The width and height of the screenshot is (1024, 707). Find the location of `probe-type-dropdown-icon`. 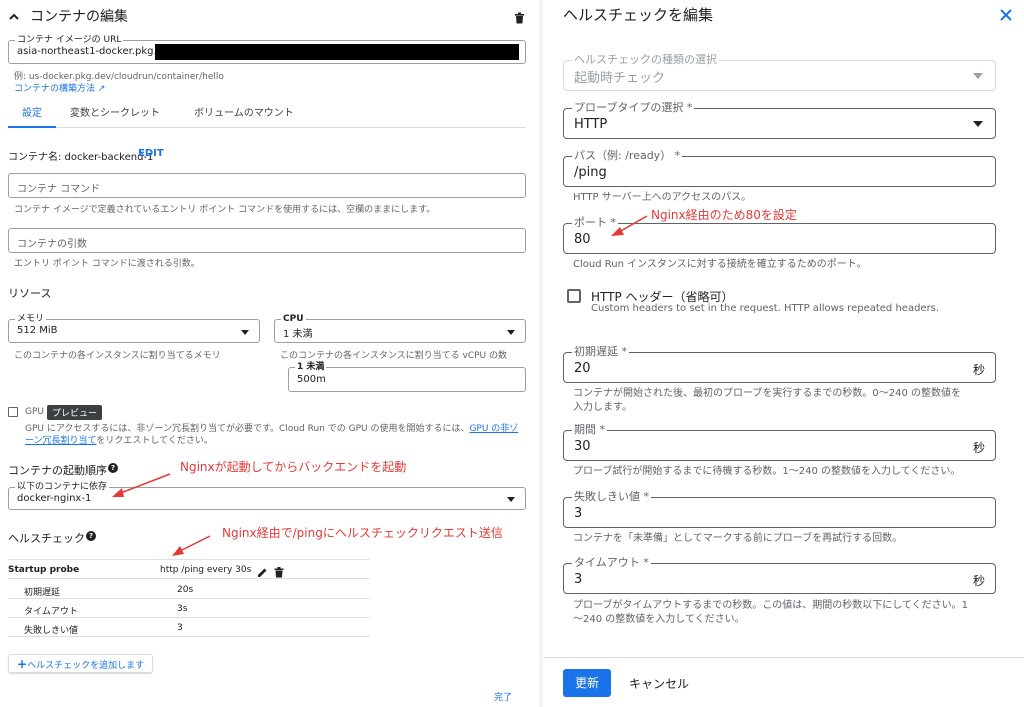

probe-type-dropdown-icon is located at coordinates (978, 124).